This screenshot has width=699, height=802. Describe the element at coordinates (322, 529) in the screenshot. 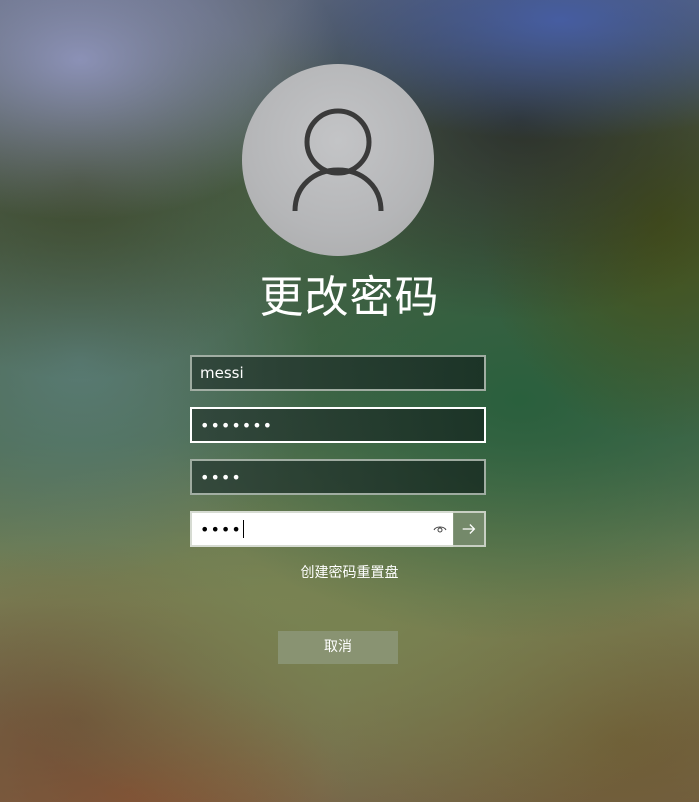

I see `confirm-password-field: ••••` at that location.